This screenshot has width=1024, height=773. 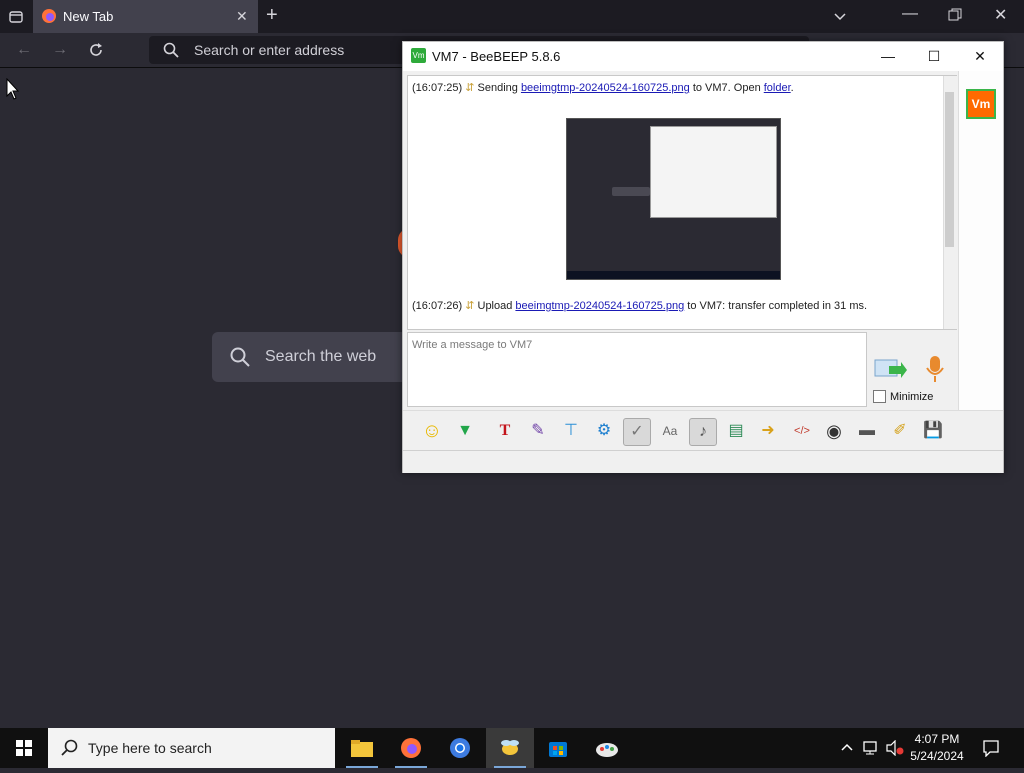 I want to click on message-time: (16:07:26), so click(x=437, y=306).